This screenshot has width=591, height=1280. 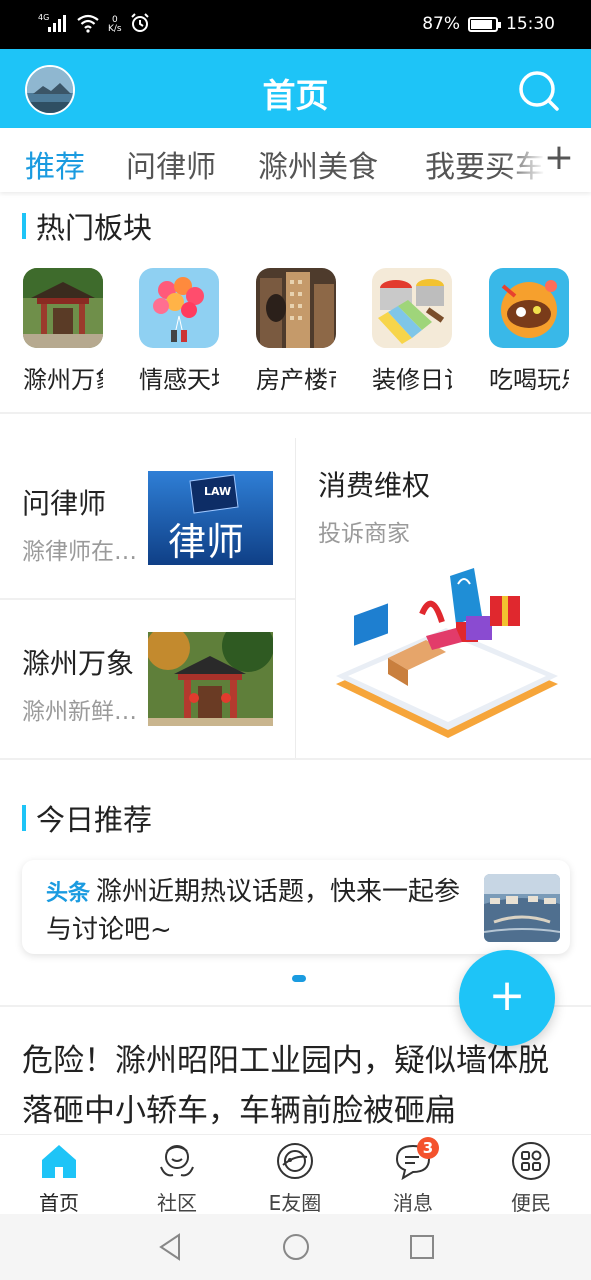 What do you see at coordinates (507, 998) in the screenshot?
I see `compose-fab: +` at bounding box center [507, 998].